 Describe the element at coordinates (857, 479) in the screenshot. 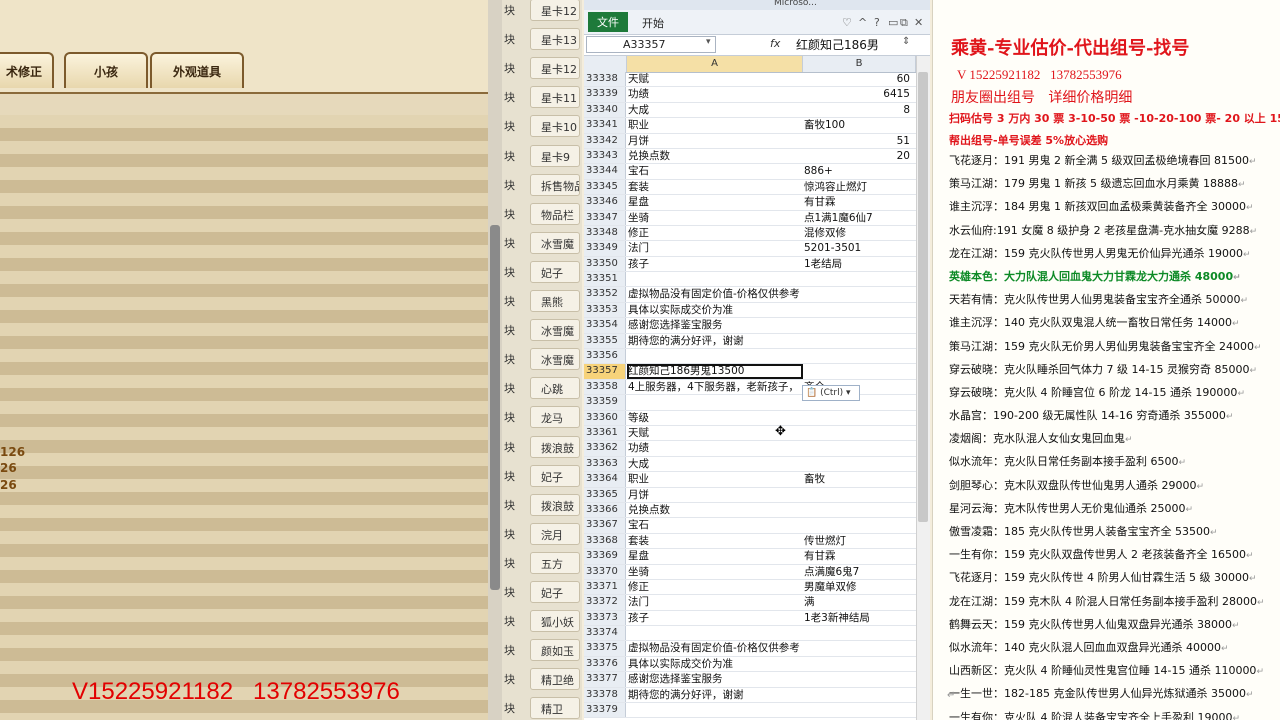

I see `cell-b: 畜牧` at that location.